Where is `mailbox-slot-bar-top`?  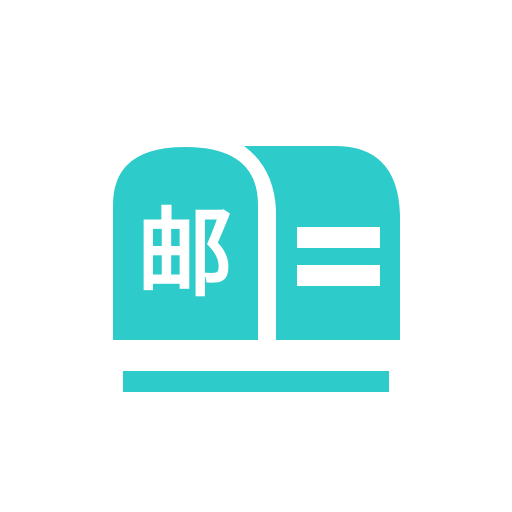
mailbox-slot-bar-top is located at coordinates (338, 237).